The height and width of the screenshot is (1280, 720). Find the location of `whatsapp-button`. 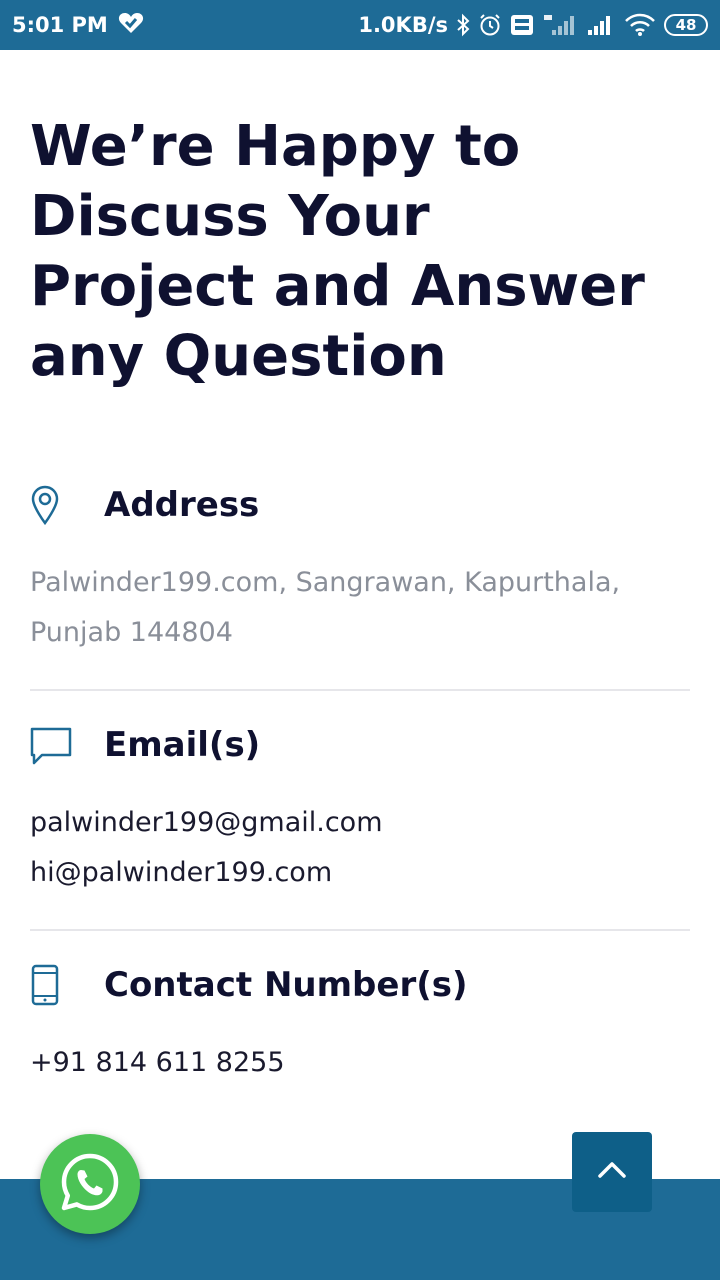

whatsapp-button is located at coordinates (90, 1184).